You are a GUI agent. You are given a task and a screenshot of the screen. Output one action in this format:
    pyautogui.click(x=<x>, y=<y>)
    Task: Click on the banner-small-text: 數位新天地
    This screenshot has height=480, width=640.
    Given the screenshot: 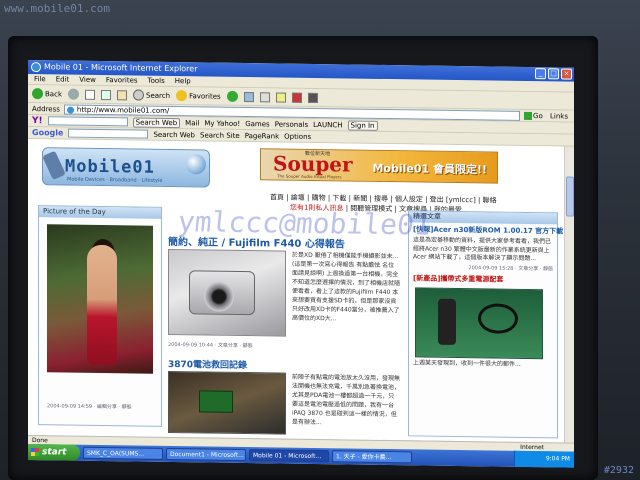 What is the action you would take?
    pyautogui.click(x=318, y=154)
    